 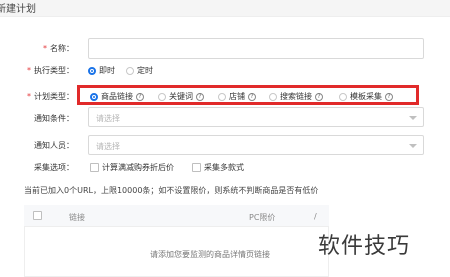 I want to click on table-header: 链接 PC限价 /, so click(x=176, y=216).